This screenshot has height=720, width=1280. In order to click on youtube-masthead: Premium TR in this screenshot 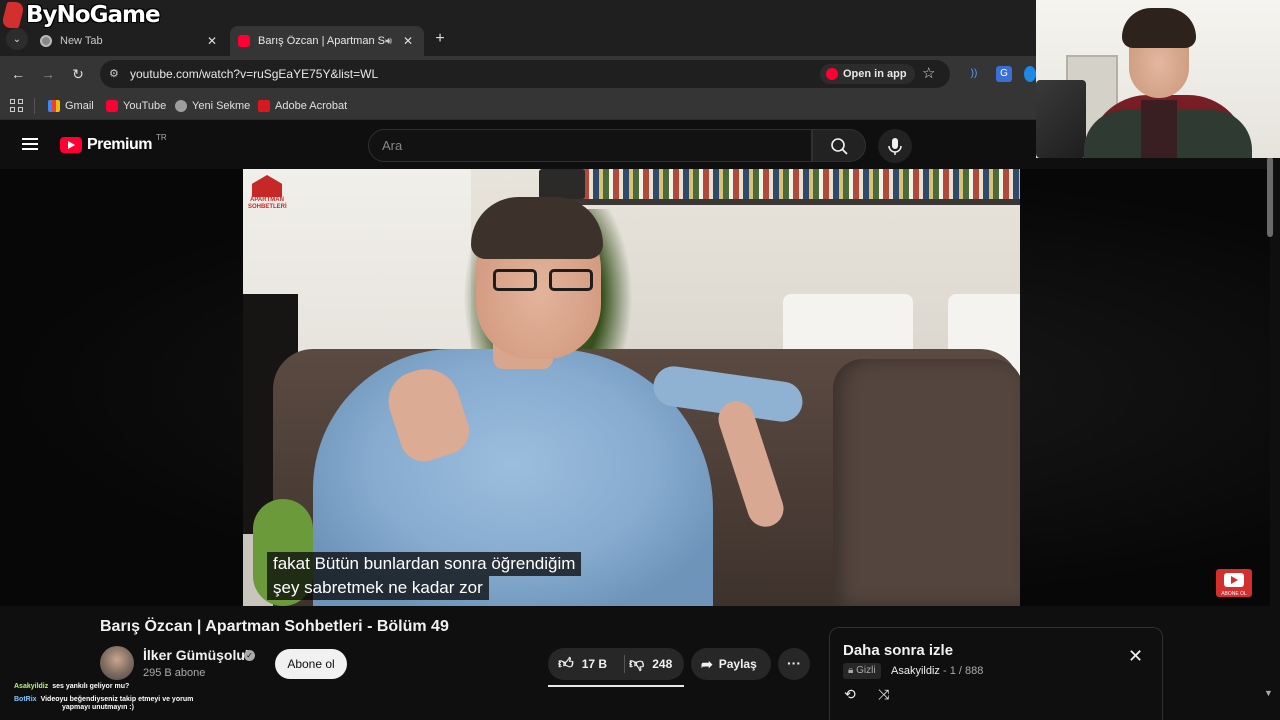, I will do `click(518, 145)`.